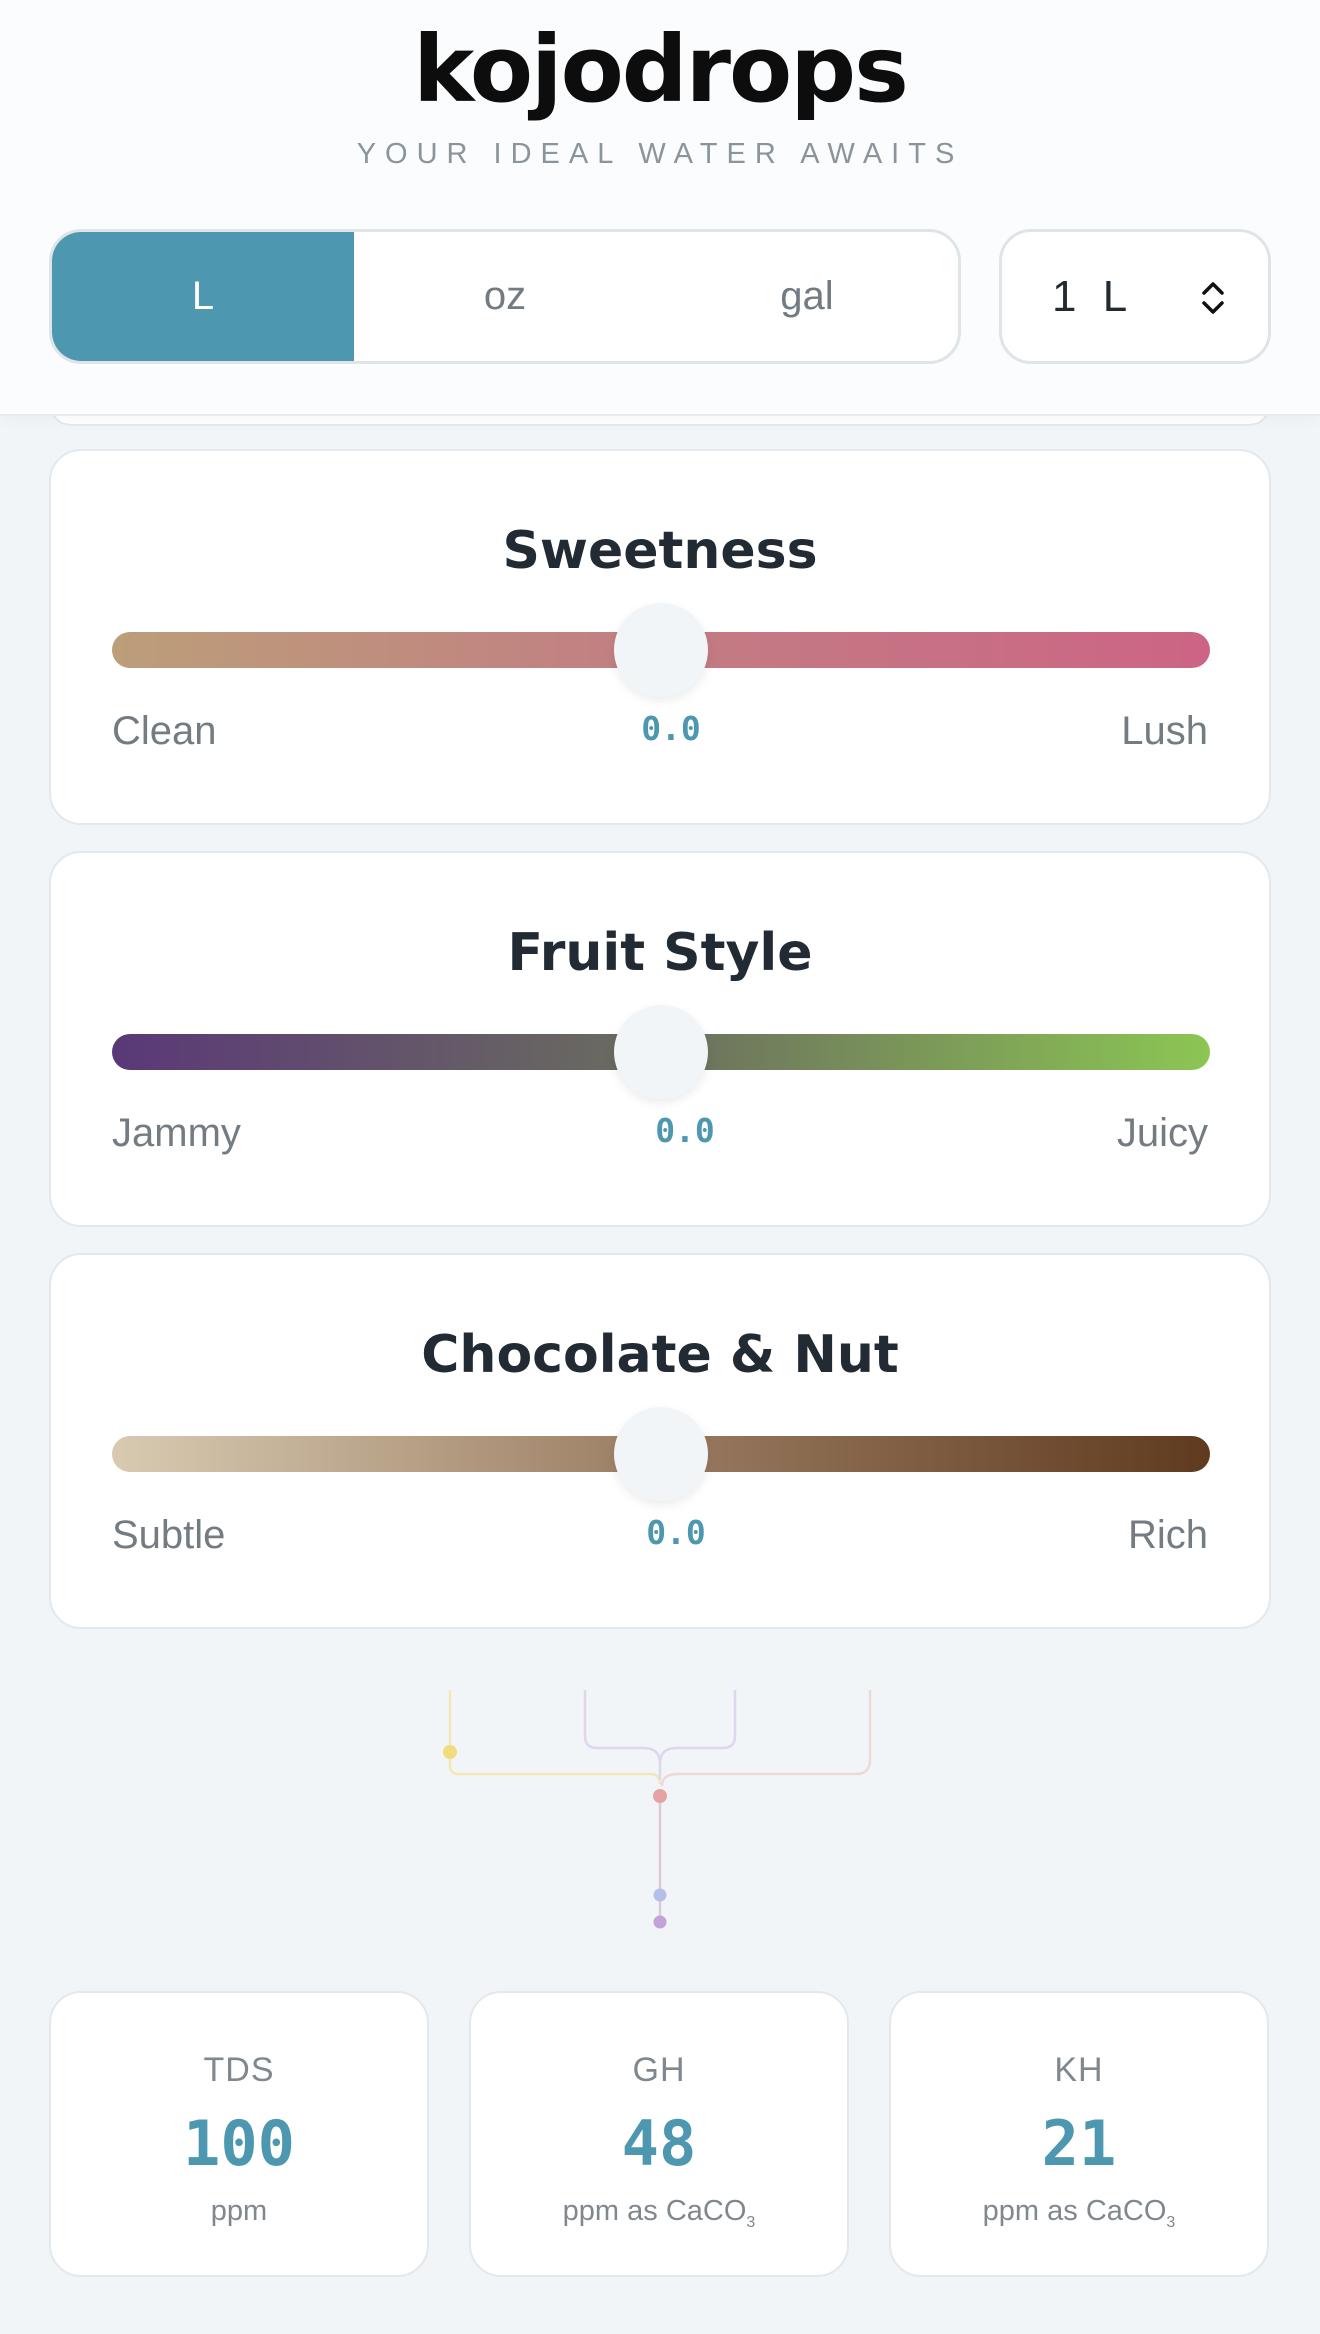  Describe the element at coordinates (1079, 2070) in the screenshot. I see `stat-label: KH` at that location.